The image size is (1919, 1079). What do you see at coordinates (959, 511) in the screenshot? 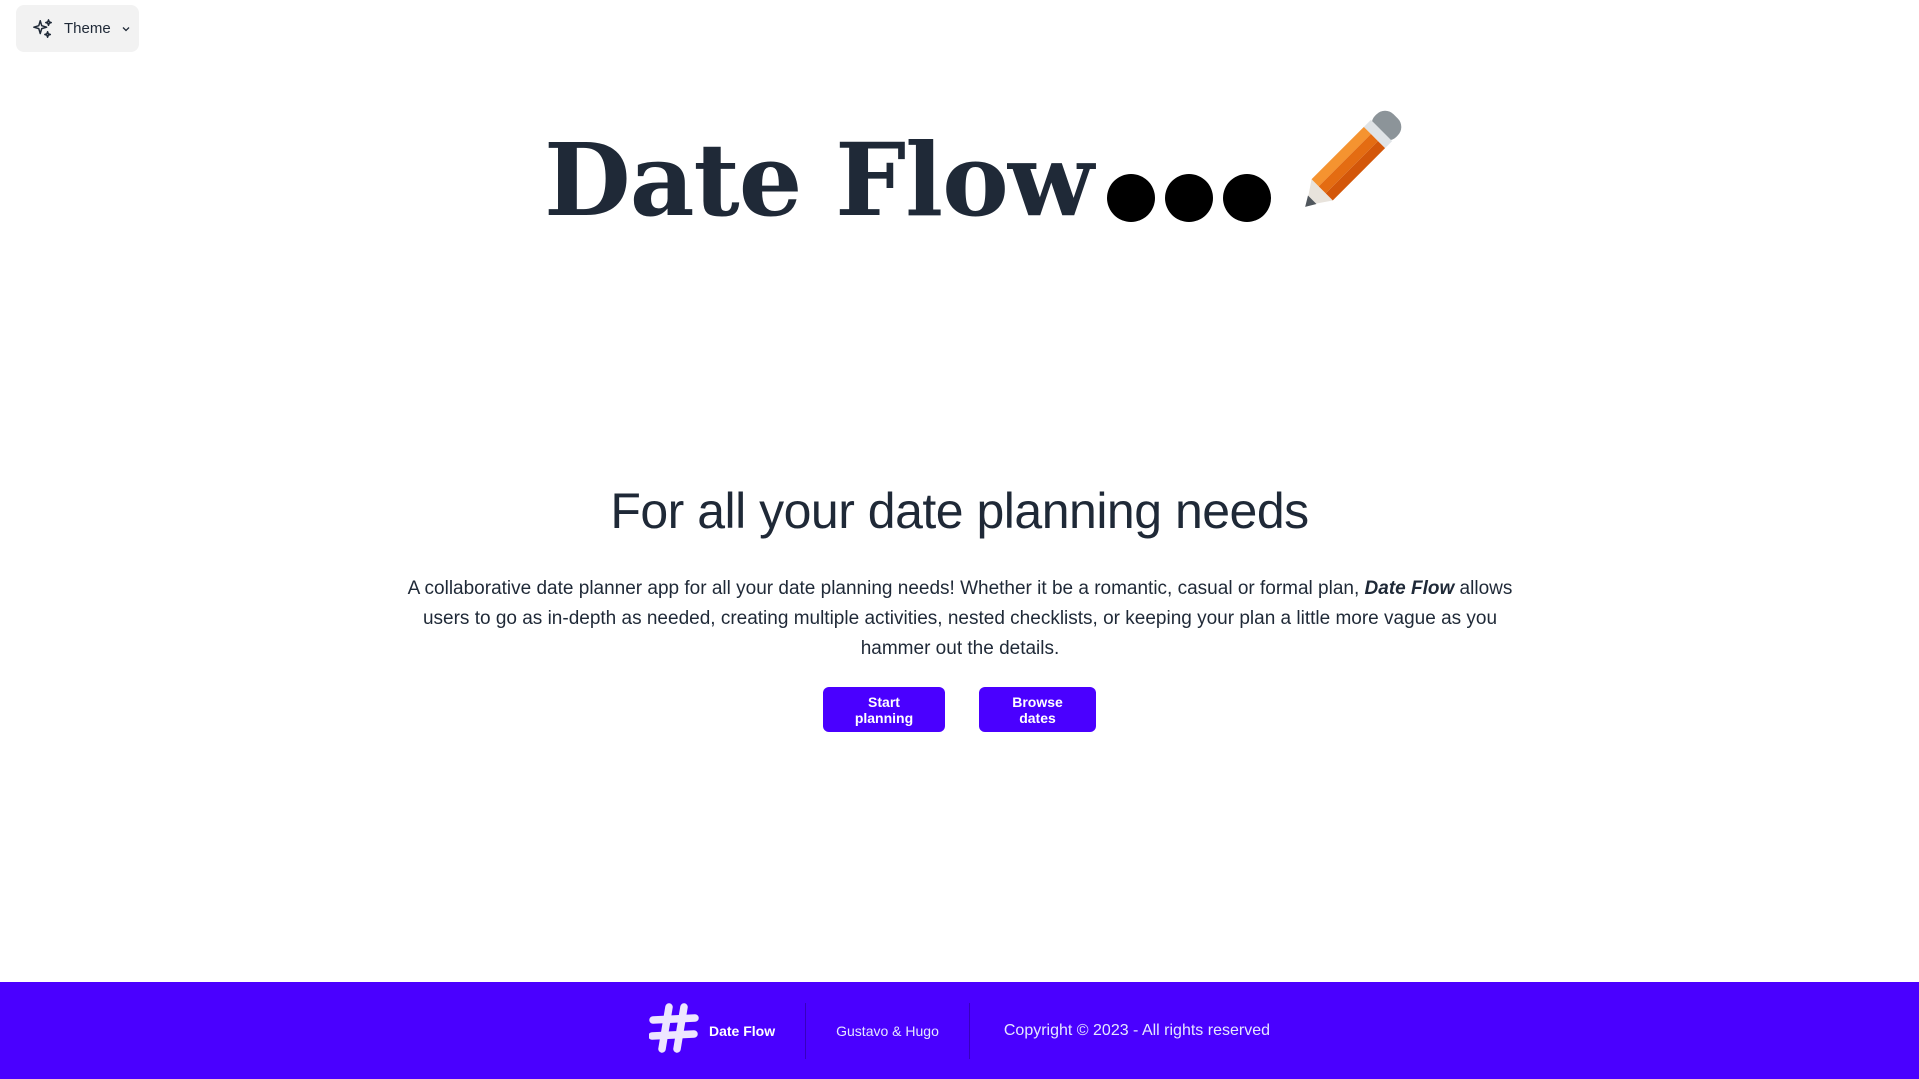
I see `main-heading: For all your date planning needs` at bounding box center [959, 511].